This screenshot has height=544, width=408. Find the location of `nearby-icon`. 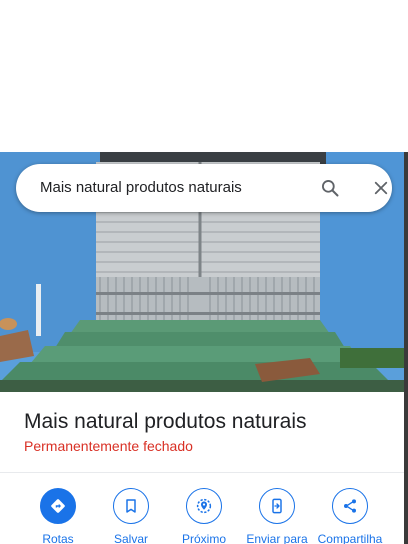

nearby-icon is located at coordinates (204, 506).